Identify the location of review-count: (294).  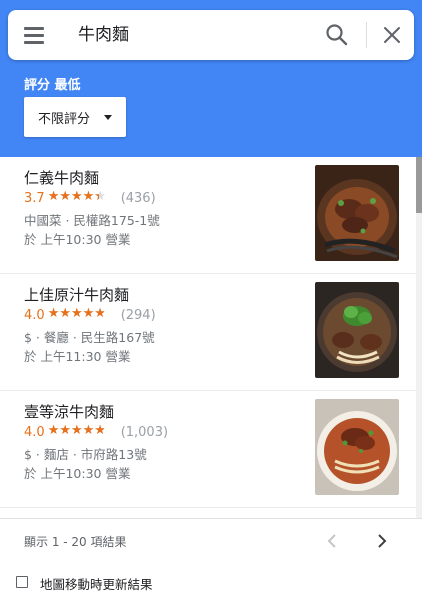
(138, 315).